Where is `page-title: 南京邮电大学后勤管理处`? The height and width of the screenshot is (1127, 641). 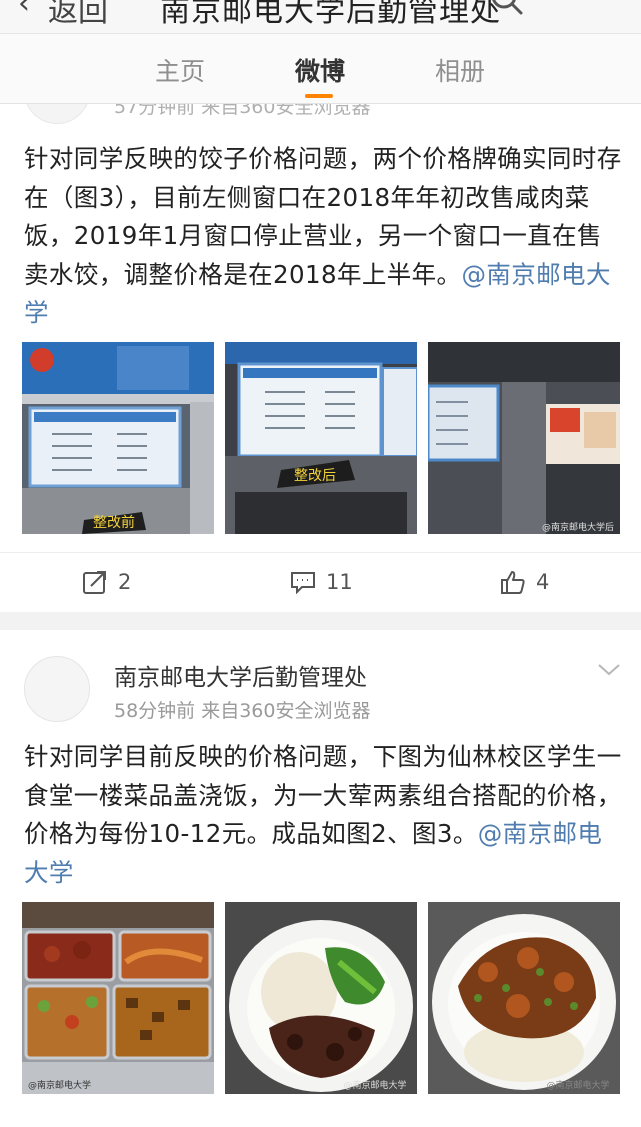 page-title: 南京邮电大学后勤管理处 is located at coordinates (330, 14).